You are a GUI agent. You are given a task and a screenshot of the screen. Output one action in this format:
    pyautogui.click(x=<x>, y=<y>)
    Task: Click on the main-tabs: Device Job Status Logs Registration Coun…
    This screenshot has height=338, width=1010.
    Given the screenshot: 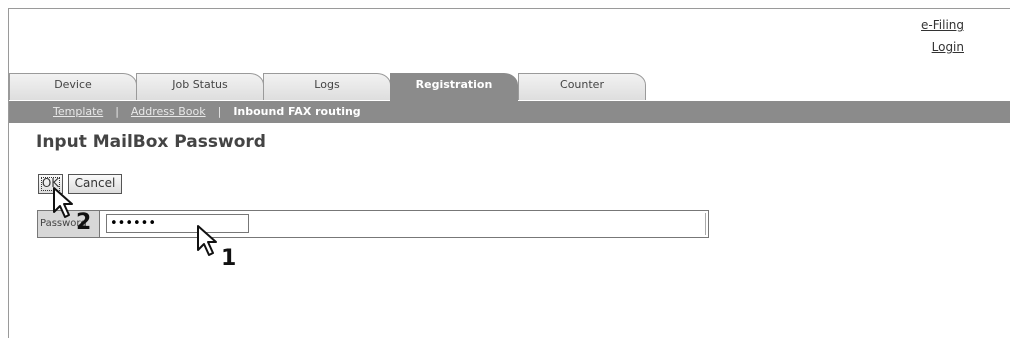 What is the action you would take?
    pyautogui.click(x=509, y=87)
    